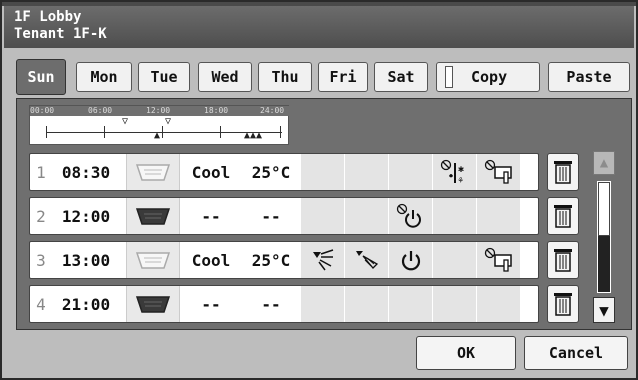 This screenshot has width=638, height=380. I want to click on fan-speed-icon, so click(322, 260).